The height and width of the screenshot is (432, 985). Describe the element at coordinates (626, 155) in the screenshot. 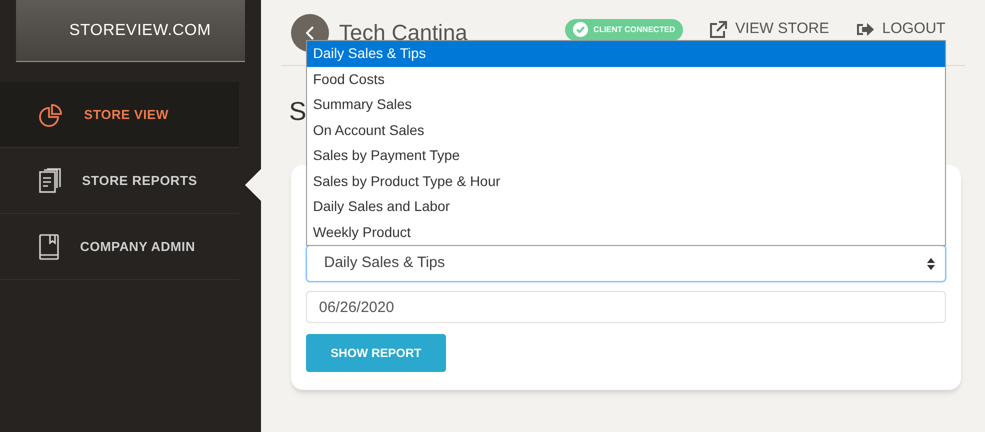

I see `dropdown-option: Sales by Payment Type` at that location.